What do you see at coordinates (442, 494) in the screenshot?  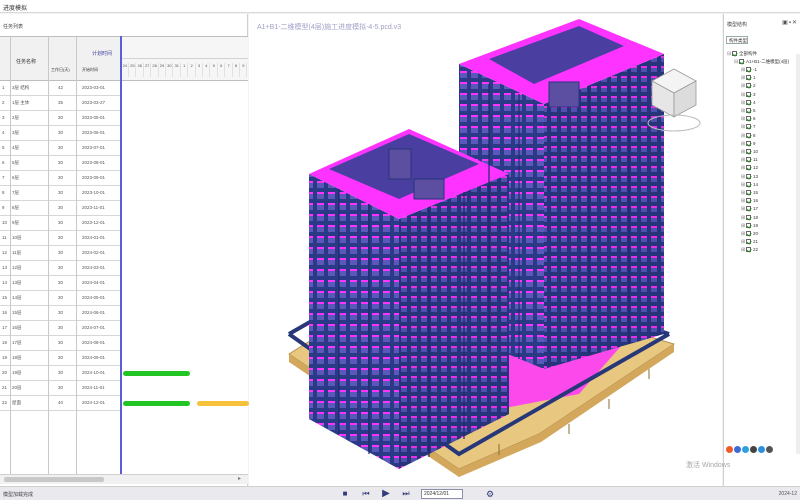 I see `simulation-date-picker: 2024/12/01` at bounding box center [442, 494].